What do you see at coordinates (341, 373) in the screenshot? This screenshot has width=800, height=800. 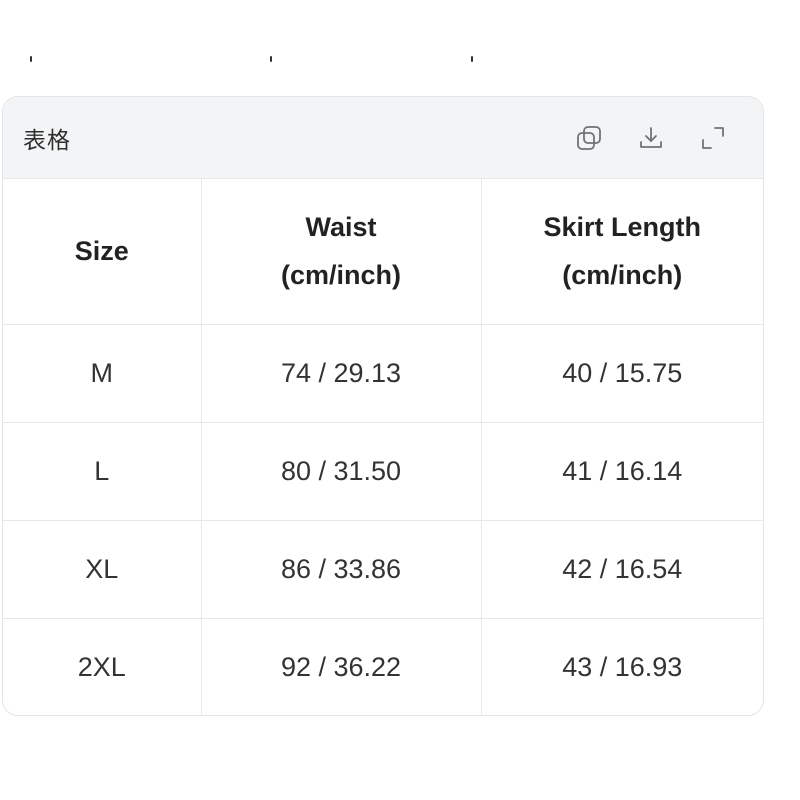 I see `cell-waist: 74 / 29.13` at bounding box center [341, 373].